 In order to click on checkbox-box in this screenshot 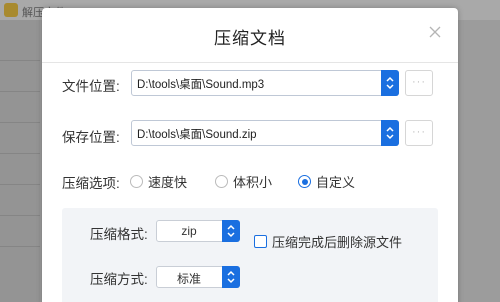, I will do `click(260, 241)`.